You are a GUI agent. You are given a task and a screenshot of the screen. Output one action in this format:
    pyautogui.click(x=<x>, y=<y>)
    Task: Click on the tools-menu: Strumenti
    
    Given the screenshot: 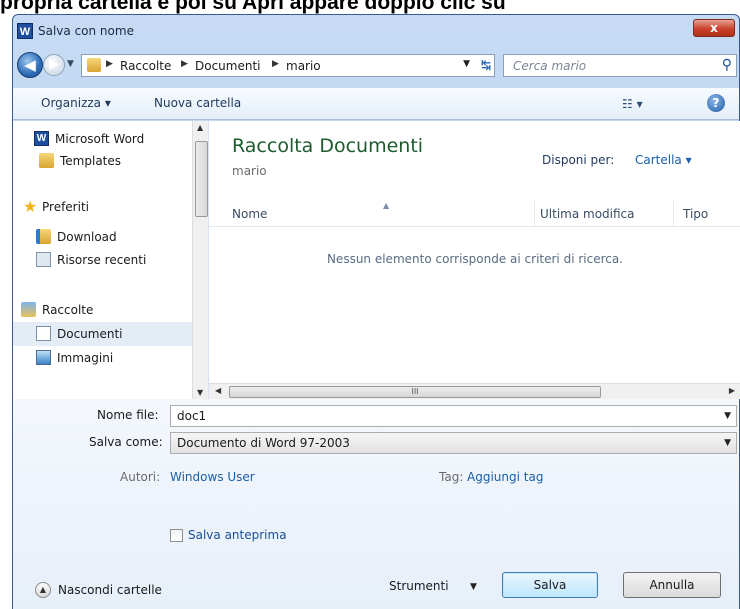 What is the action you would take?
    pyautogui.click(x=419, y=586)
    